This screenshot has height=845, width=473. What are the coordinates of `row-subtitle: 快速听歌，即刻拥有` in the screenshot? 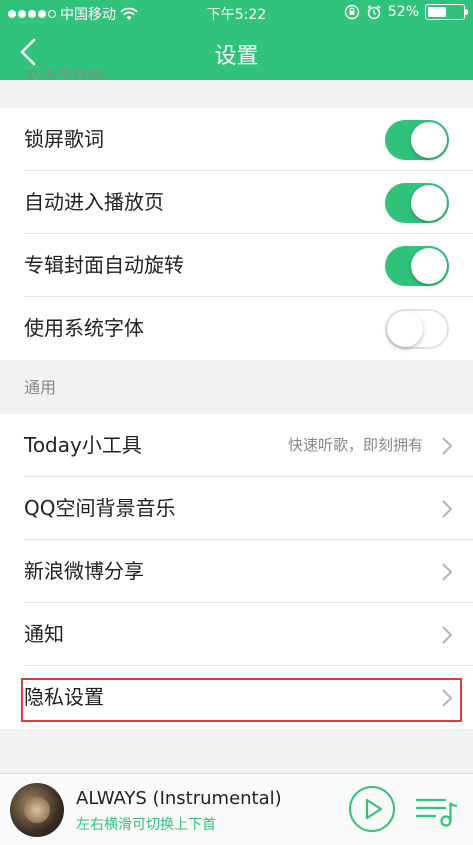 It's located at (355, 445).